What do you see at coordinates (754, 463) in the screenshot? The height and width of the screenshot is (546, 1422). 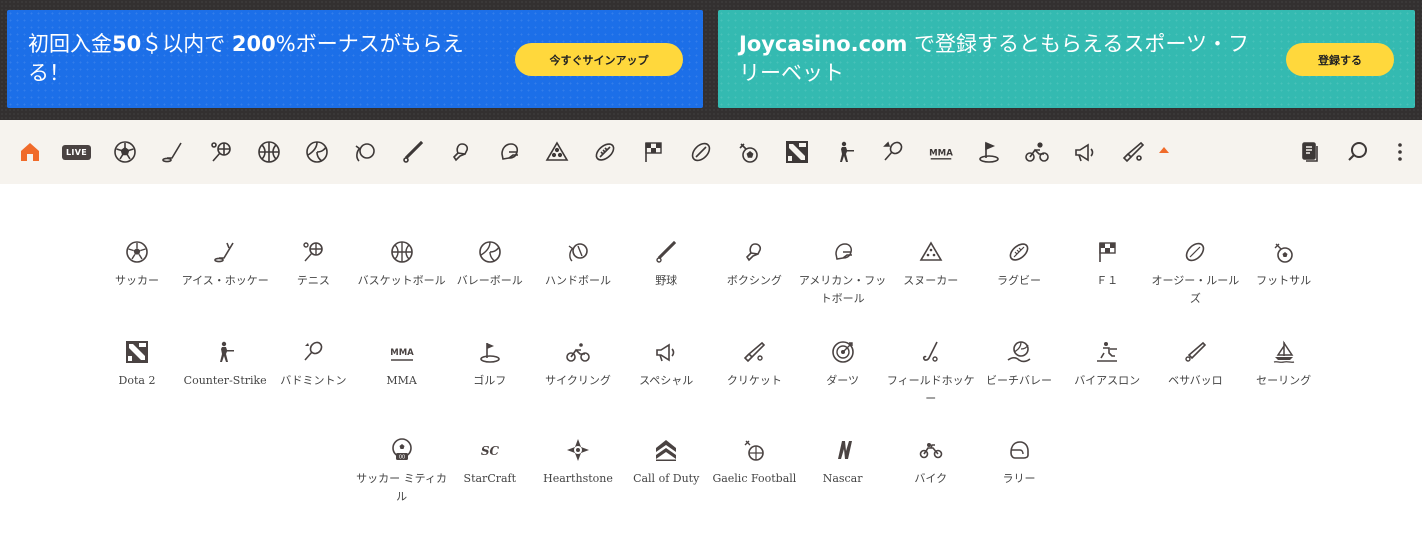 I see `sport-item-gaelic-football: Gaelic Football` at bounding box center [754, 463].